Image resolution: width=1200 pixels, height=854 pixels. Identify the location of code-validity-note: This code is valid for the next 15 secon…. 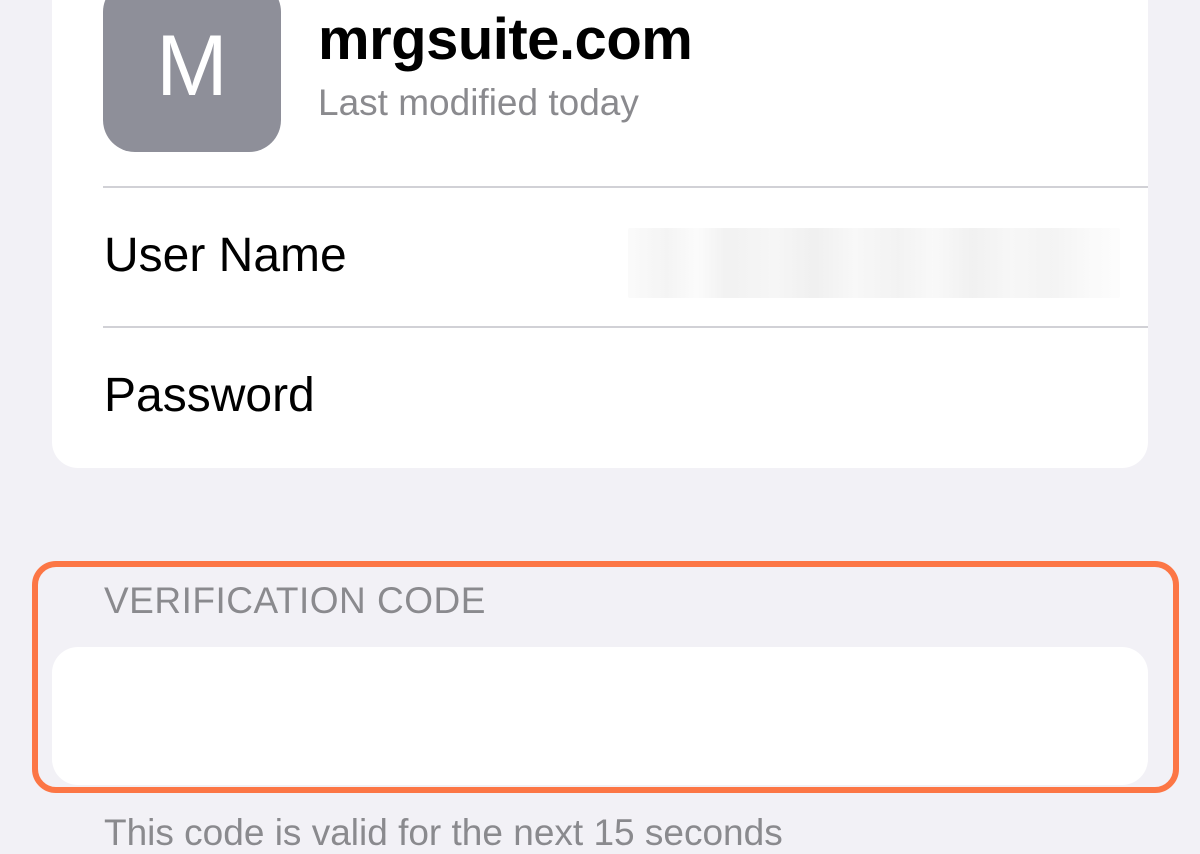
(443, 832).